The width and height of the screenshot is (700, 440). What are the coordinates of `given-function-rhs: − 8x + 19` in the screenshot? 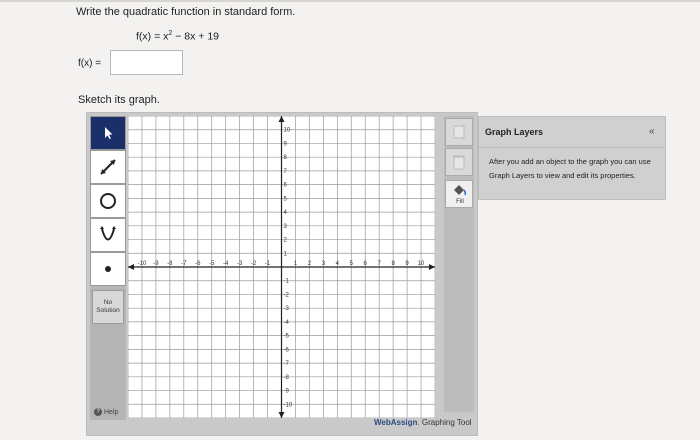 It's located at (195, 36).